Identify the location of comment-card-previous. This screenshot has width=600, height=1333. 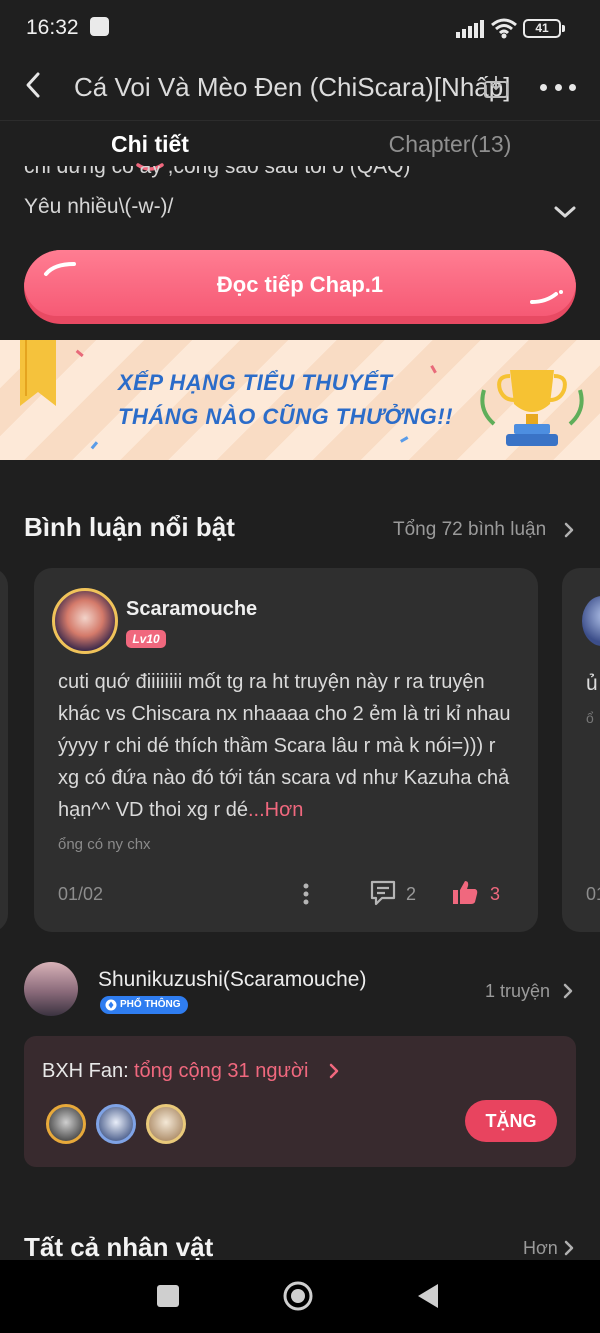
(4, 750).